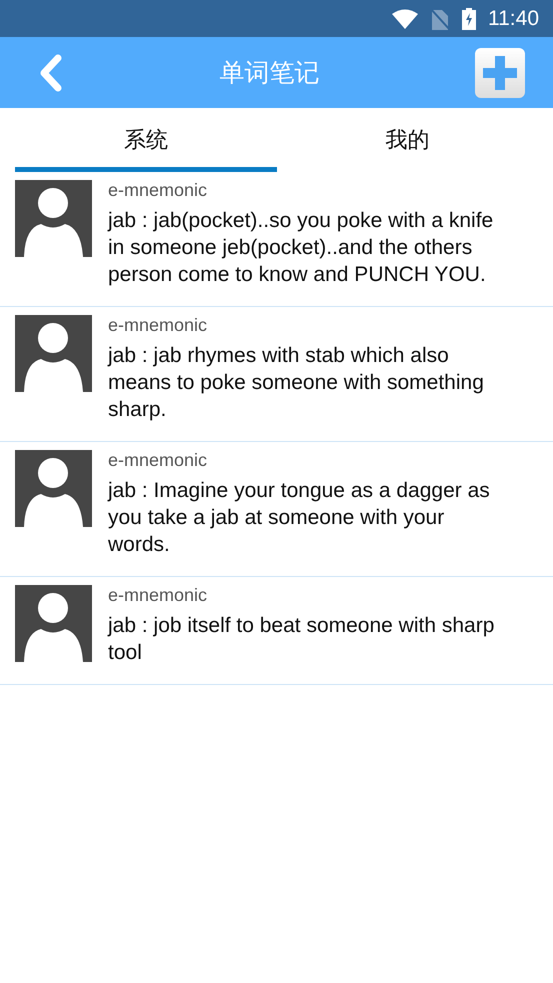  What do you see at coordinates (299, 518) in the screenshot?
I see `note-text: jab : Imagine your tongue as a dagger as you take a jab at someone with your words.` at bounding box center [299, 518].